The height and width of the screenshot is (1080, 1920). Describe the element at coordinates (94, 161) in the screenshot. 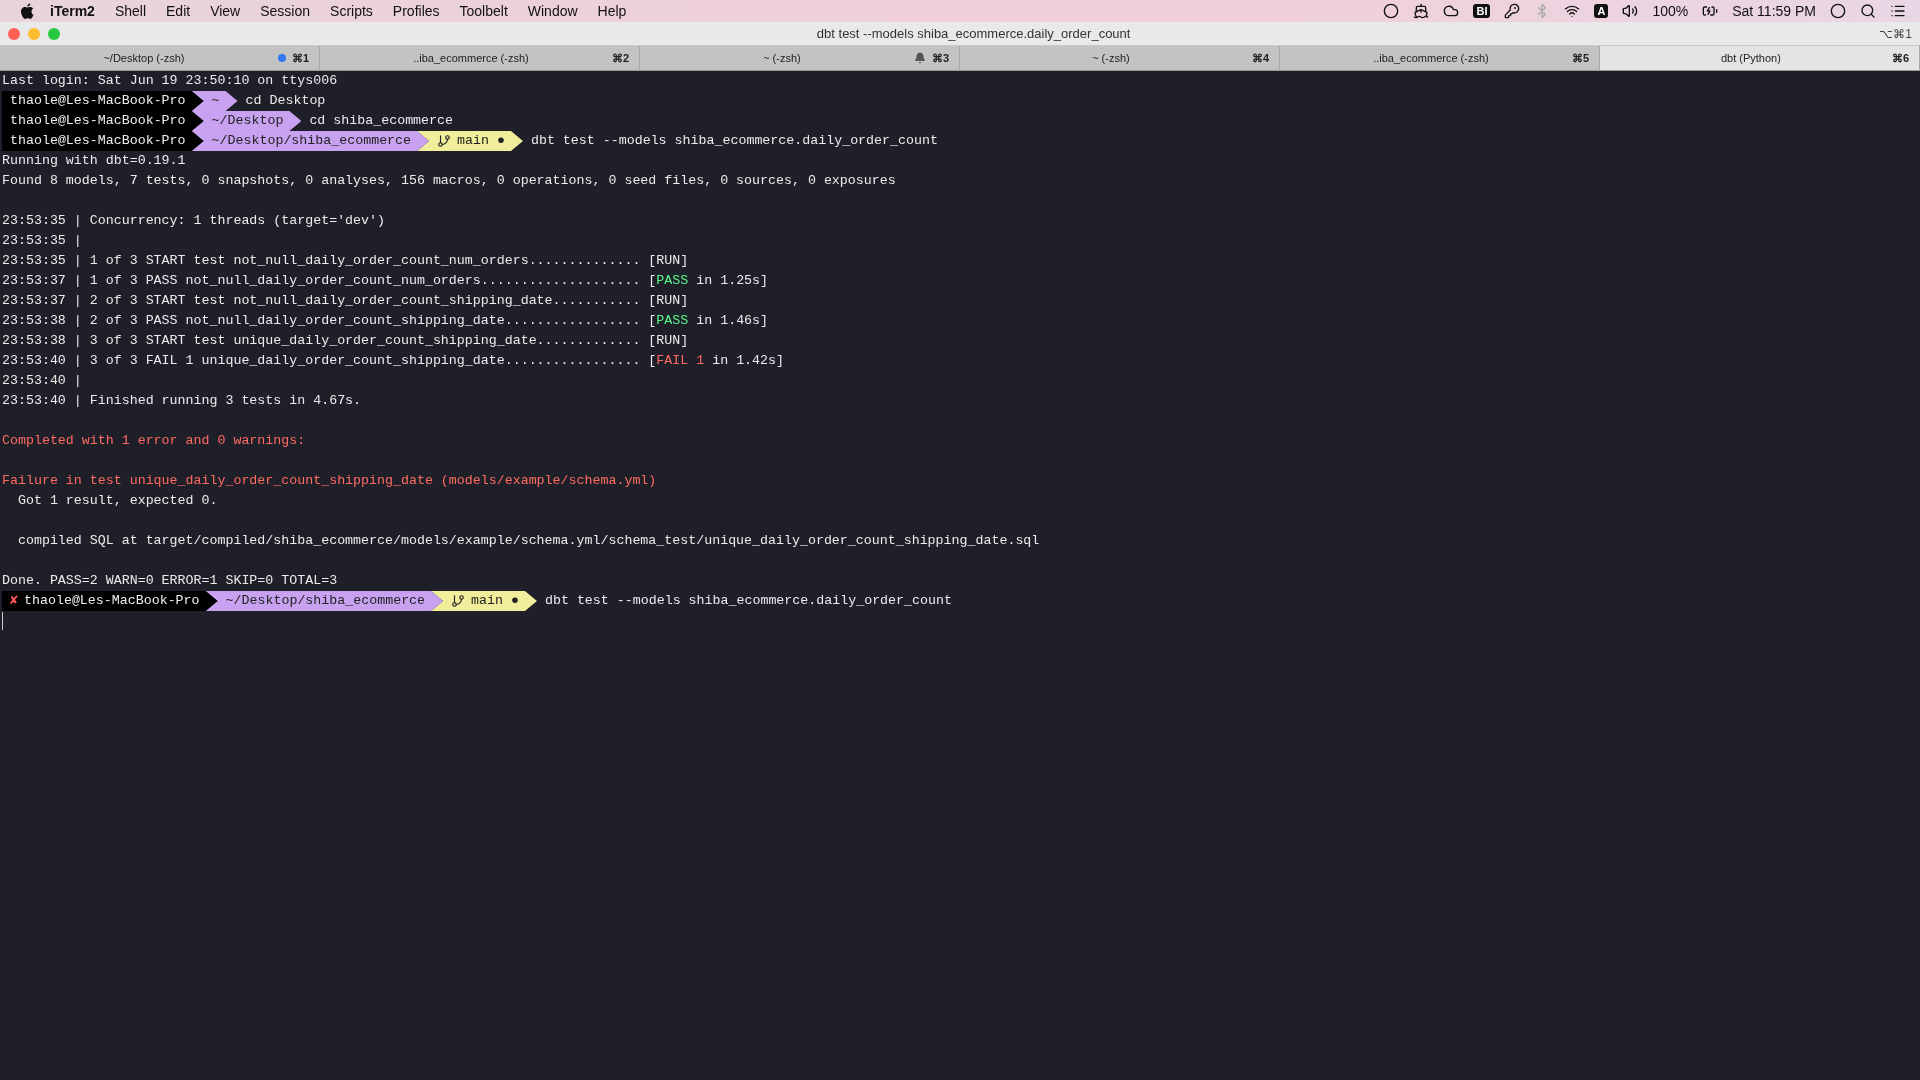

I see `output-text: Running with dbt=0.19.1` at that location.